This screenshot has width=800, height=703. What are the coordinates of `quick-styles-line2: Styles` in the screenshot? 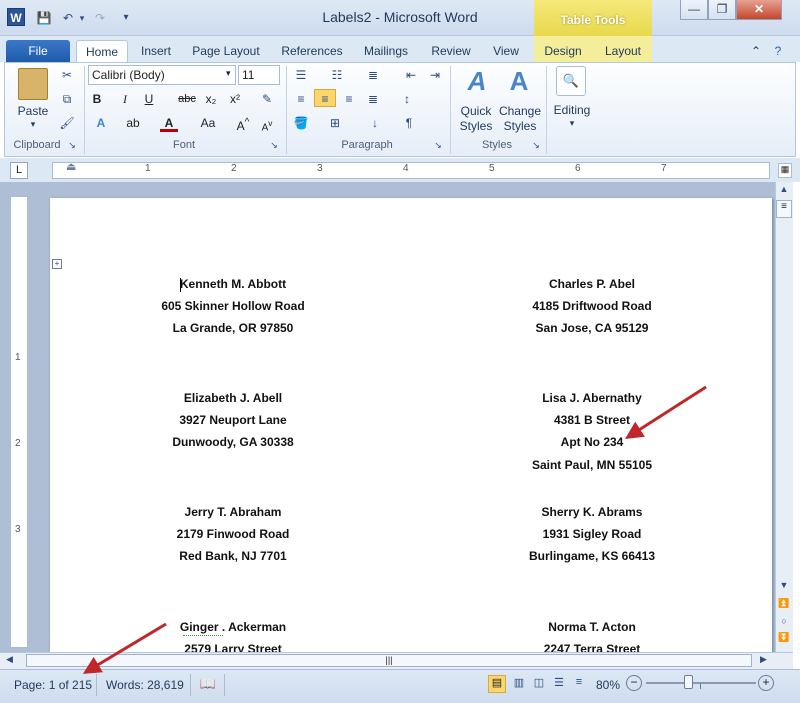 It's located at (476, 126).